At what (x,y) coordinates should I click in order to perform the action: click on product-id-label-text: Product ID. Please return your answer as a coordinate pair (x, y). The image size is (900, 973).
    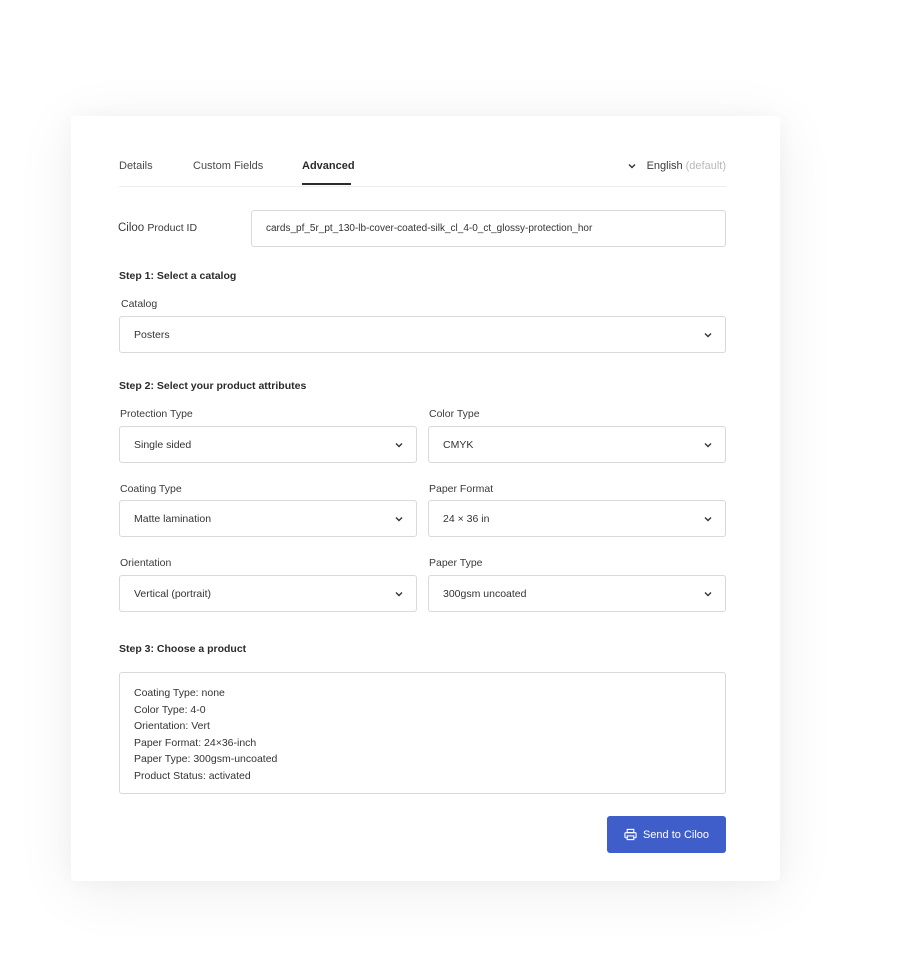
    Looking at the image, I should click on (172, 228).